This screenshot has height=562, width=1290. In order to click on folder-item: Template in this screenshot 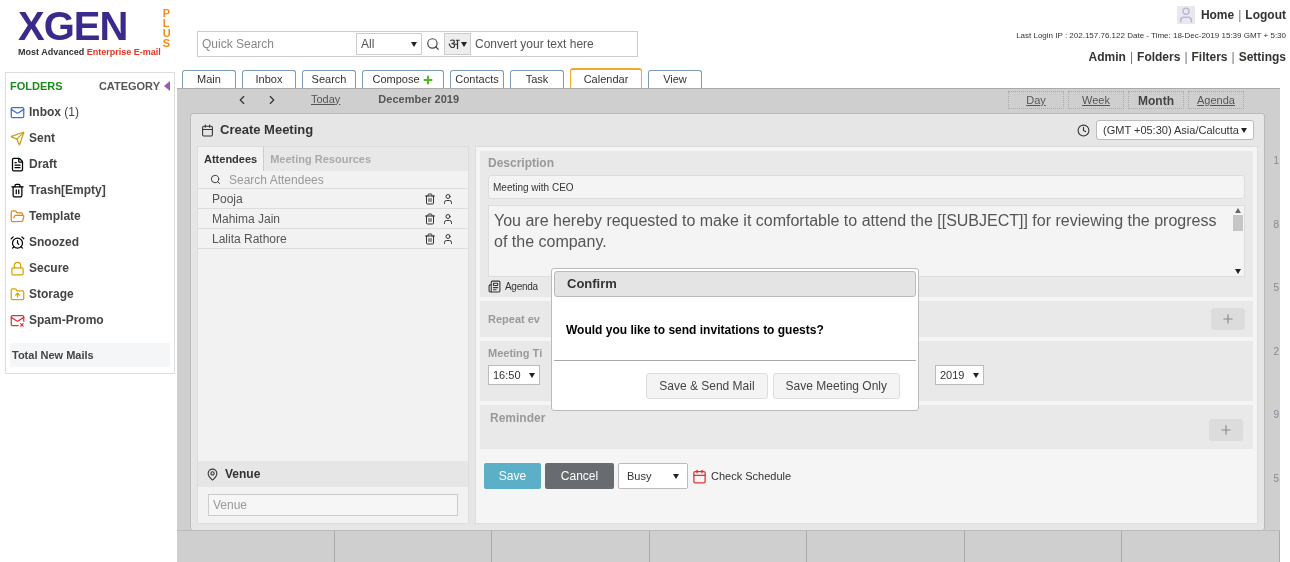, I will do `click(90, 216)`.